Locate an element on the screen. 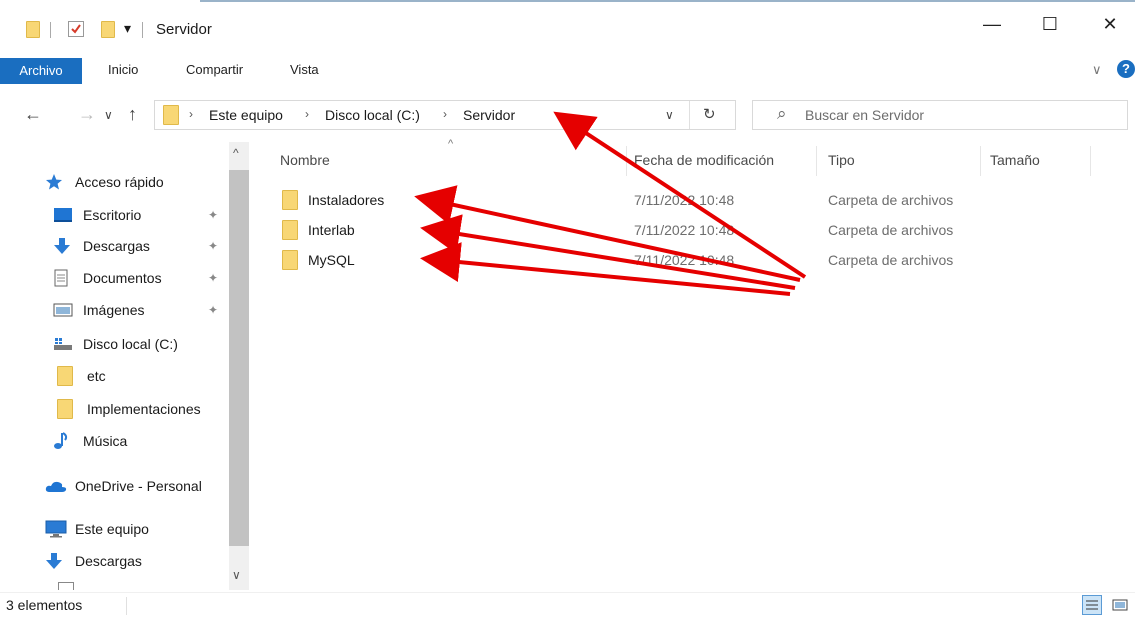 The image size is (1135, 619). sidebar-item-acceso-rapido: Acceso rápido is located at coordinates (104, 182).